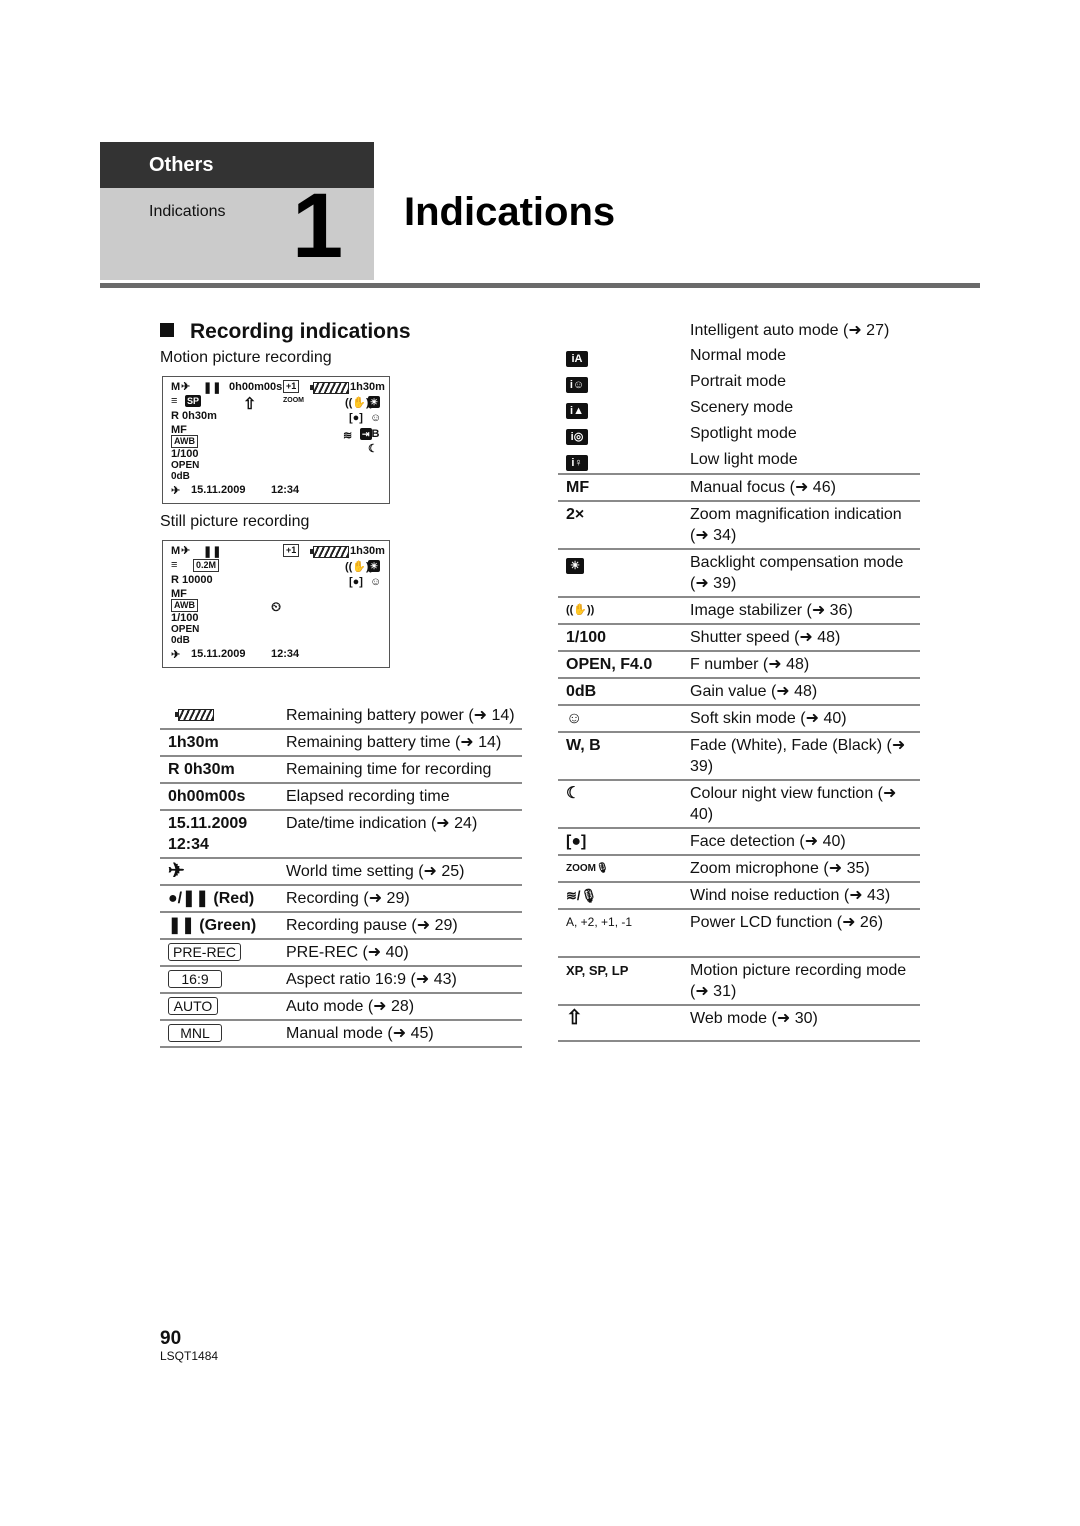 The image size is (1080, 1526). I want to click on table-row: Remaining battery power (➜ 14), so click(341, 716).